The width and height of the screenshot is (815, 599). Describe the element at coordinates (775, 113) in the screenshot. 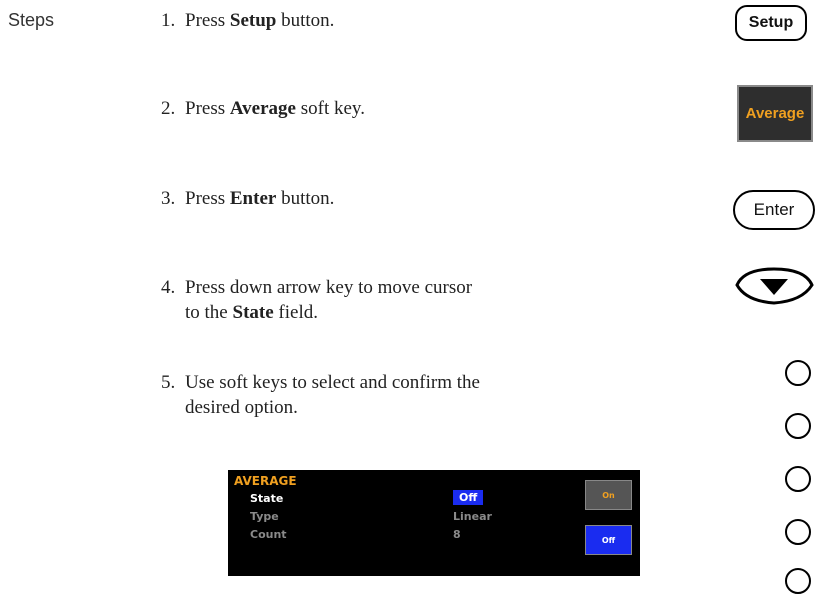

I see `average-softkey: Average` at that location.